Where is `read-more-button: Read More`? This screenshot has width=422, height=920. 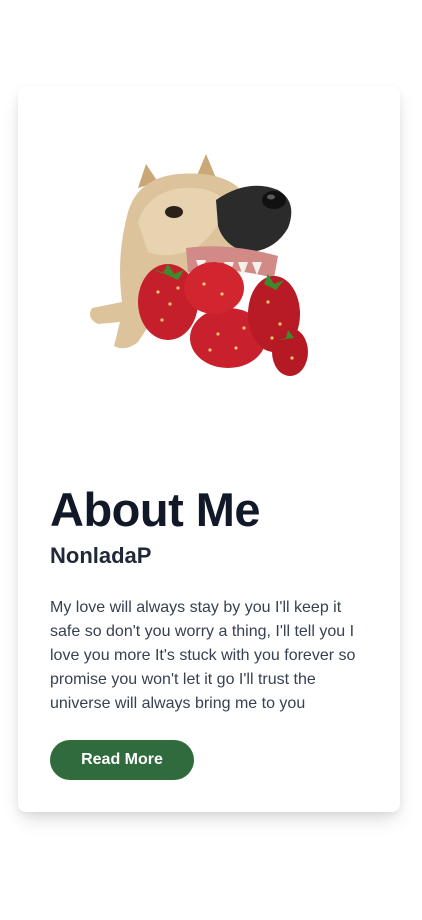
read-more-button: Read More is located at coordinates (122, 760).